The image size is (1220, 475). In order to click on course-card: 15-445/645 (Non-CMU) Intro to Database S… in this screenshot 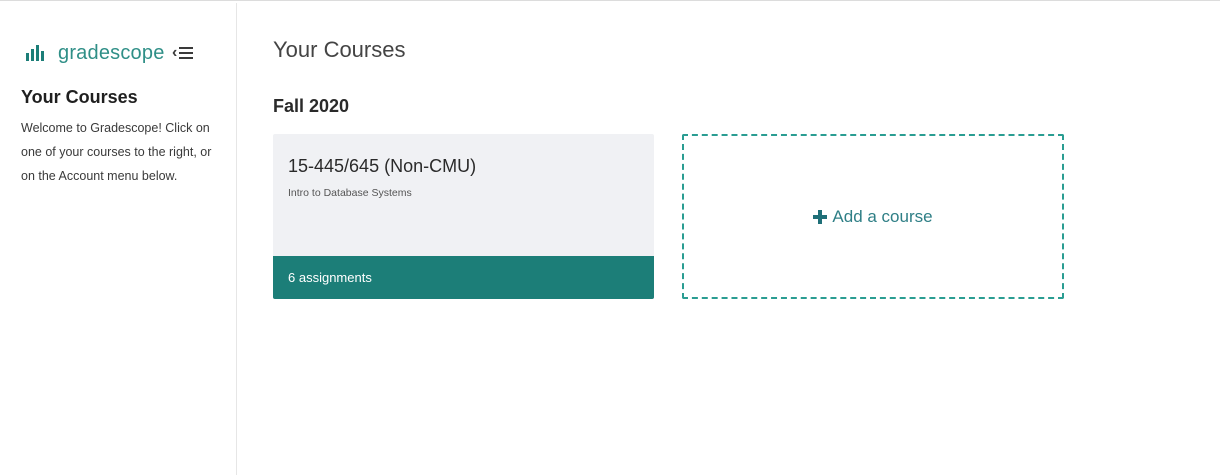, I will do `click(463, 216)`.